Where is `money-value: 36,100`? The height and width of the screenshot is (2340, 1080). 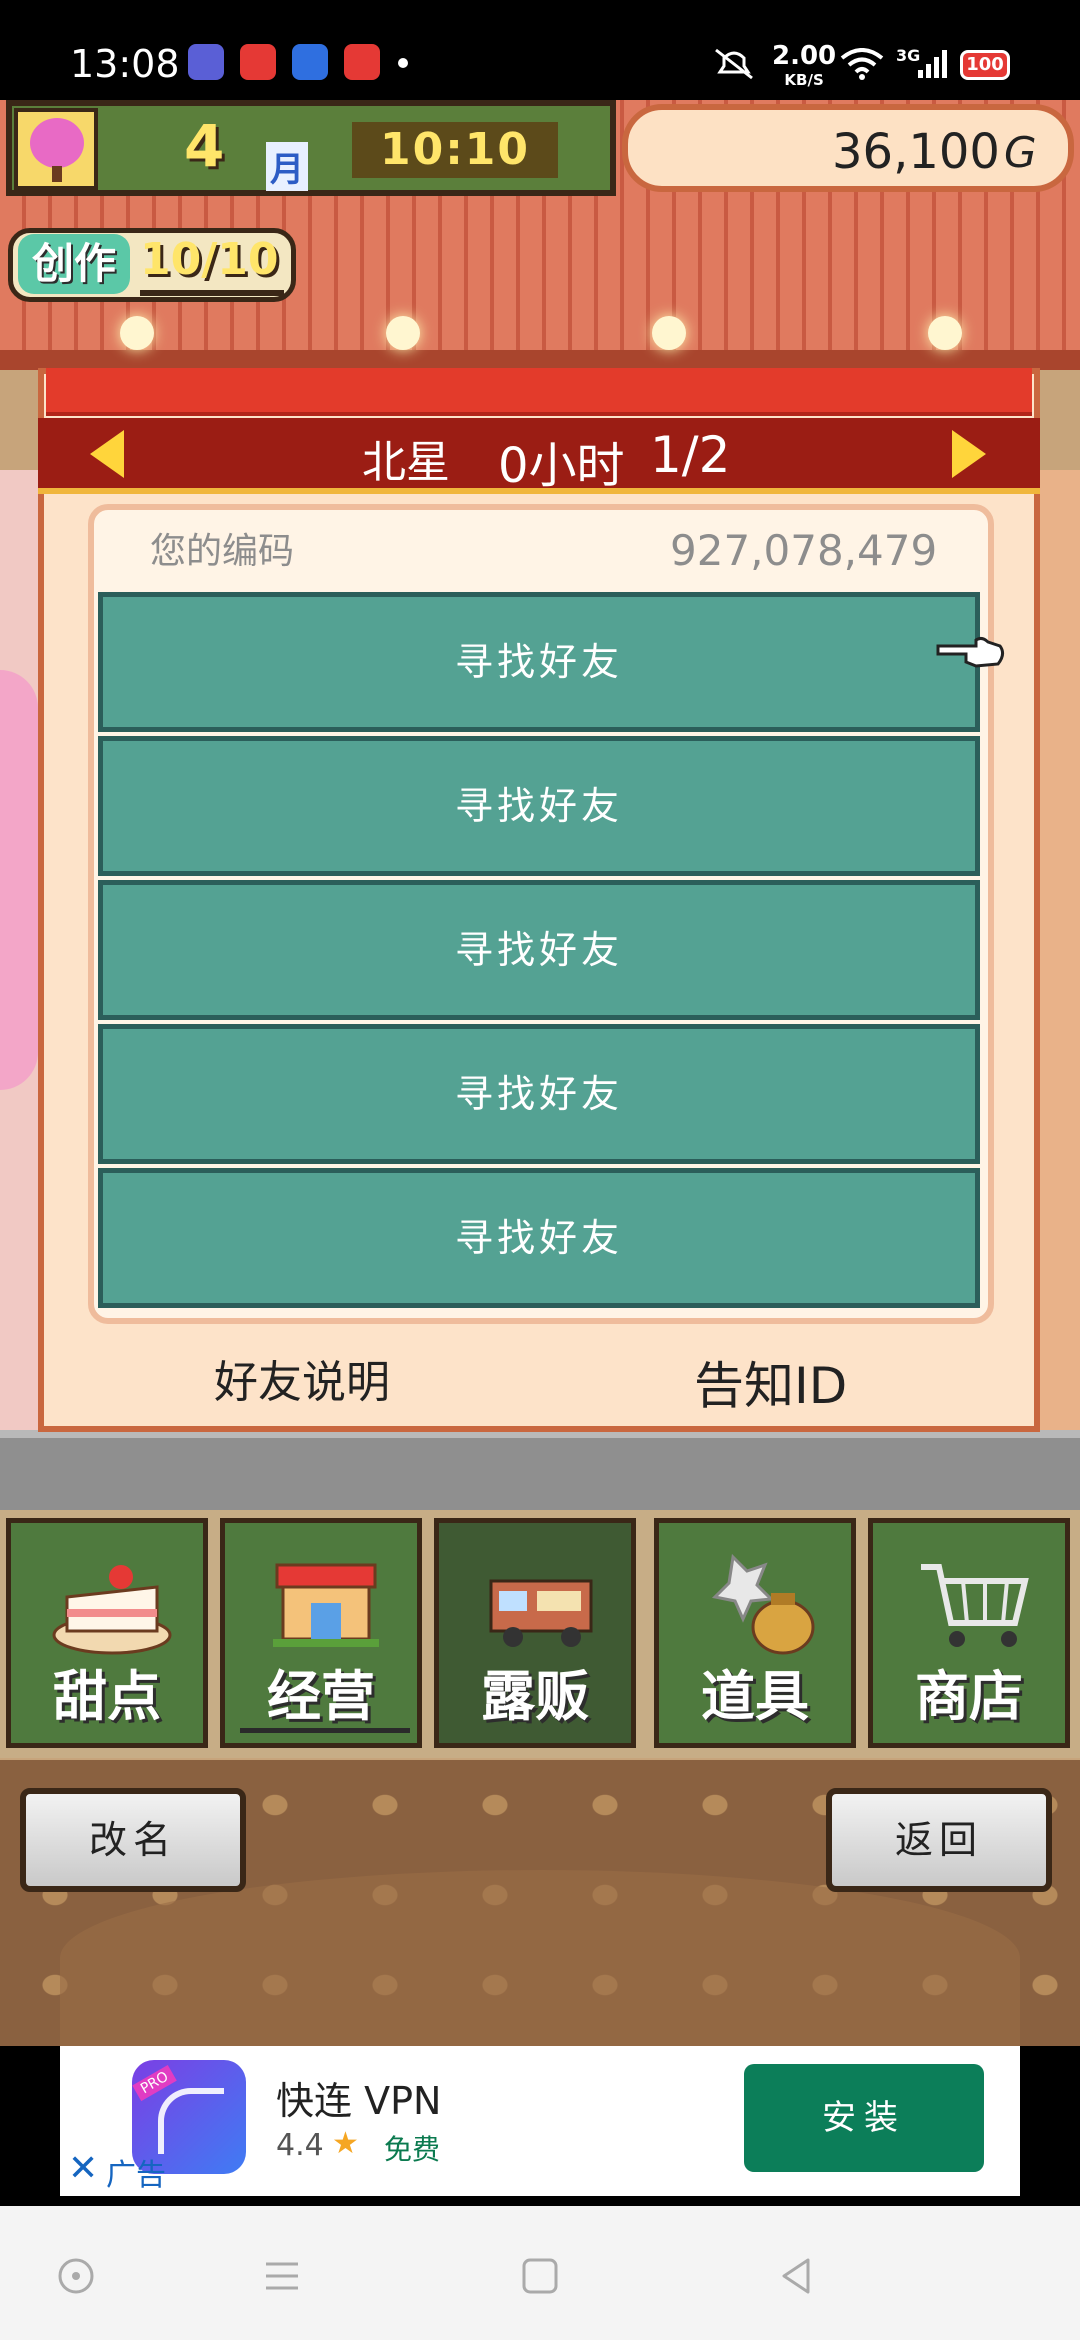 money-value: 36,100 is located at coordinates (916, 152).